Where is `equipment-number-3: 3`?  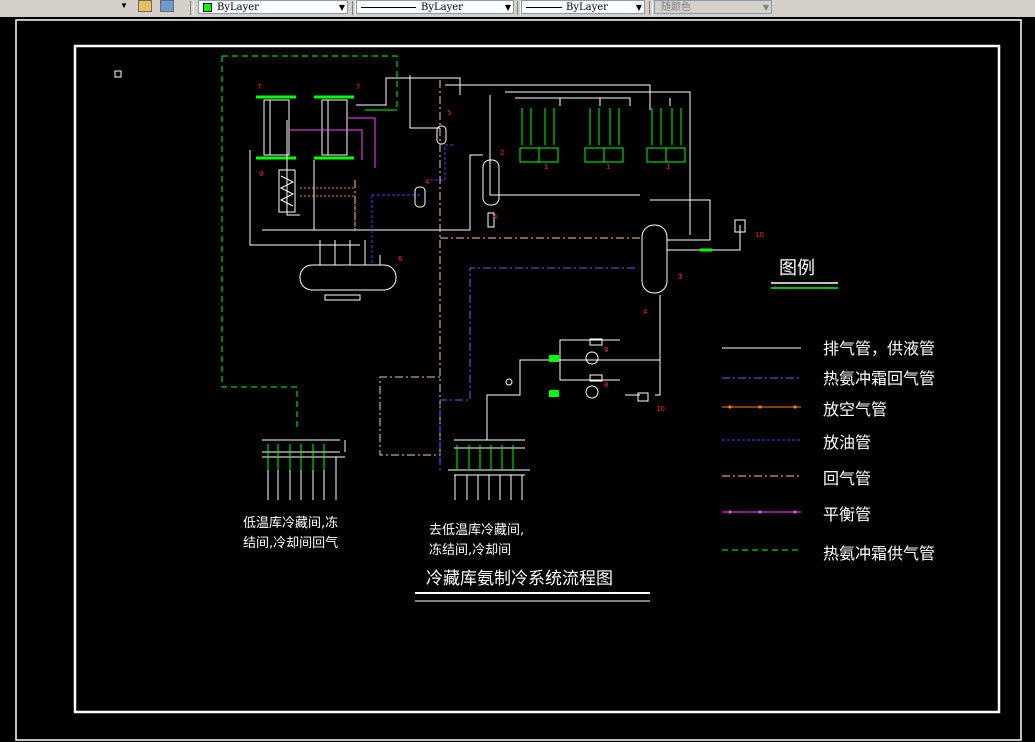 equipment-number-3: 3 is located at coordinates (680, 277).